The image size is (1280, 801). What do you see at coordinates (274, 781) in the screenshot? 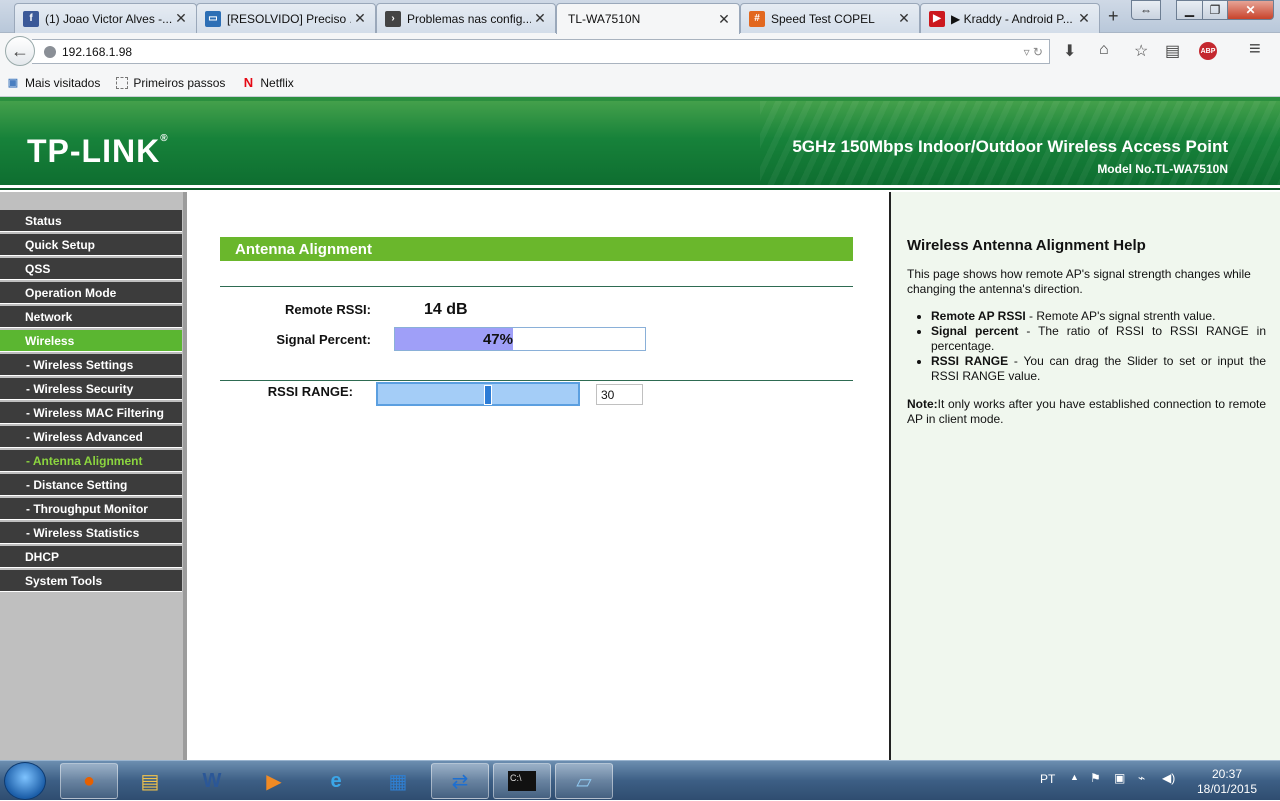
I see `media-player-icon: ▶` at bounding box center [274, 781].